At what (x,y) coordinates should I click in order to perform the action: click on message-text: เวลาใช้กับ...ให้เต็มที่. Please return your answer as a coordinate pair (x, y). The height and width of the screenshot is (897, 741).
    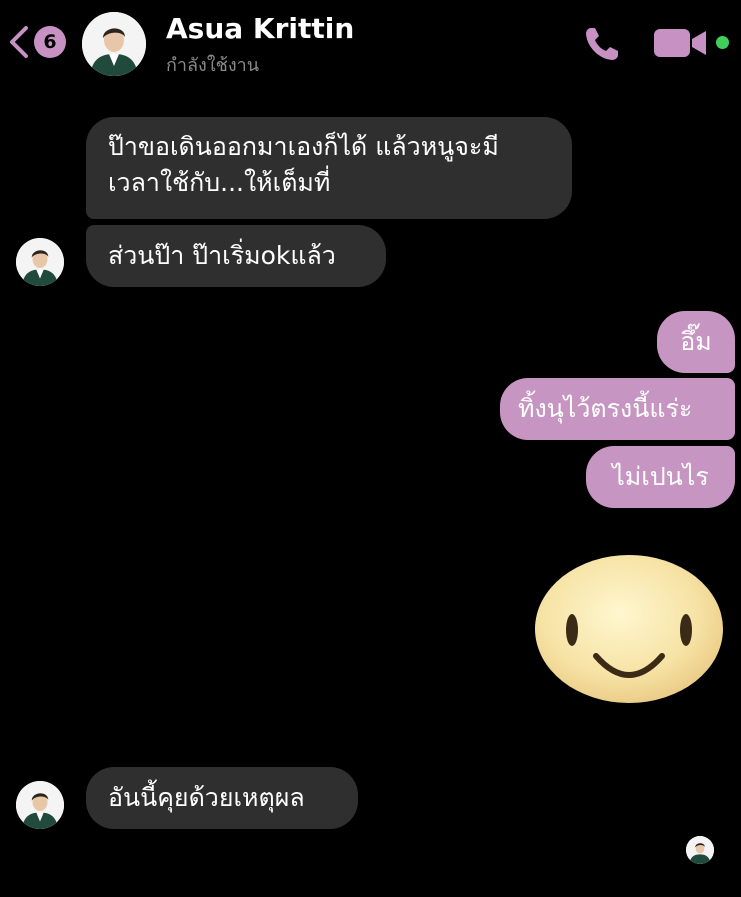
    Looking at the image, I should click on (219, 182).